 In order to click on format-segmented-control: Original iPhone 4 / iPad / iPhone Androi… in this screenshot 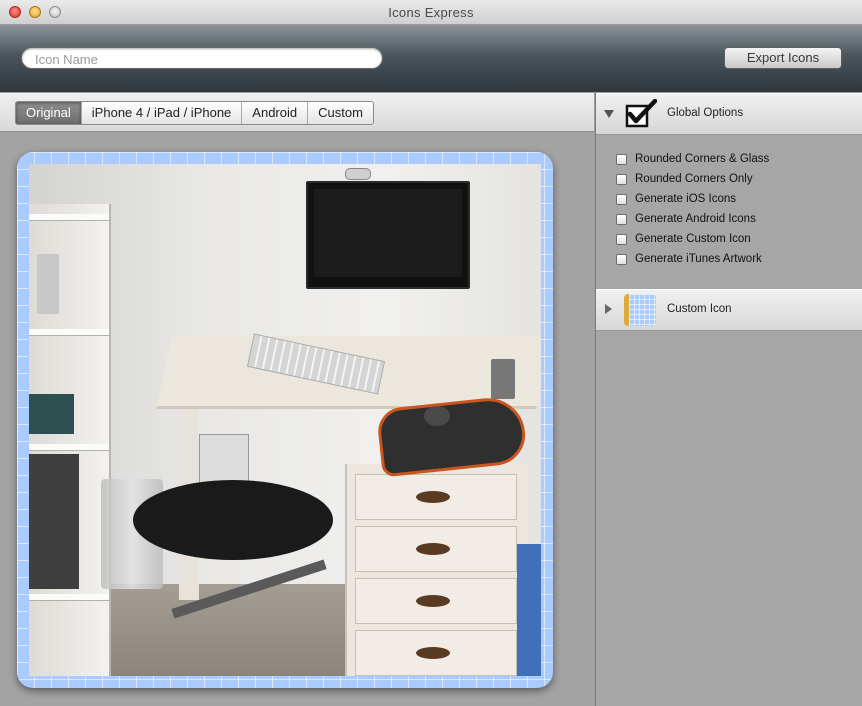, I will do `click(194, 113)`.